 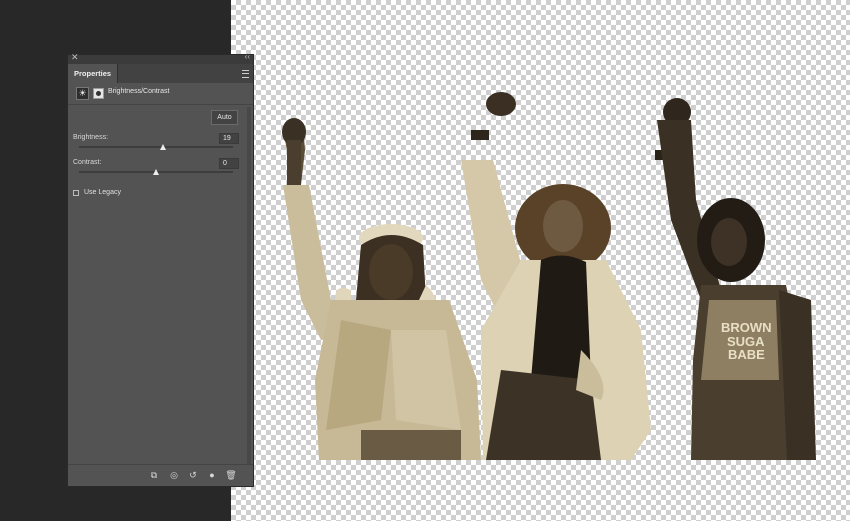 I want to click on contrast-slider-thumb, so click(x=155, y=172).